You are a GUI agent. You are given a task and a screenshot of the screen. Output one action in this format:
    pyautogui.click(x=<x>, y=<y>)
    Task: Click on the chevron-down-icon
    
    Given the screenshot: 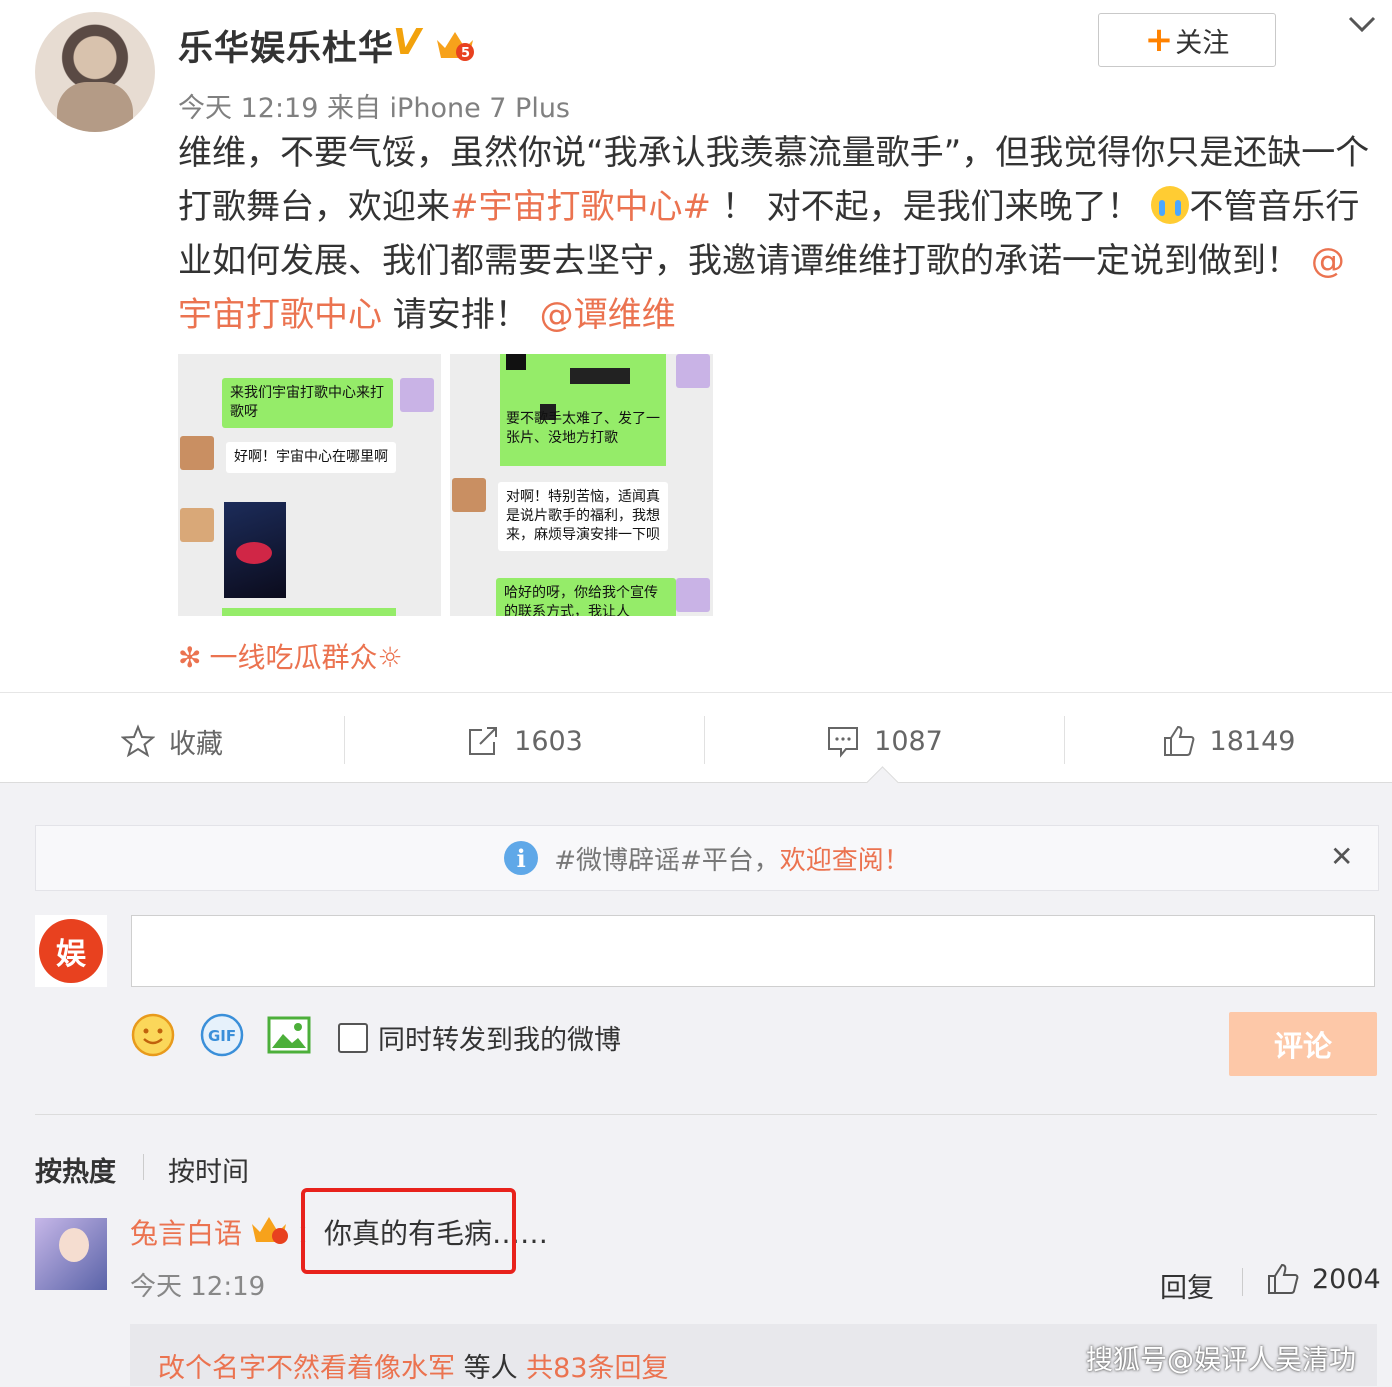 What is the action you would take?
    pyautogui.click(x=1362, y=24)
    